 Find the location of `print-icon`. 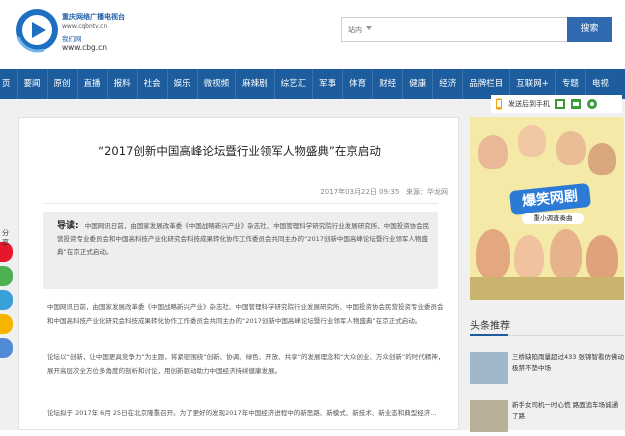

print-icon is located at coordinates (576, 104).